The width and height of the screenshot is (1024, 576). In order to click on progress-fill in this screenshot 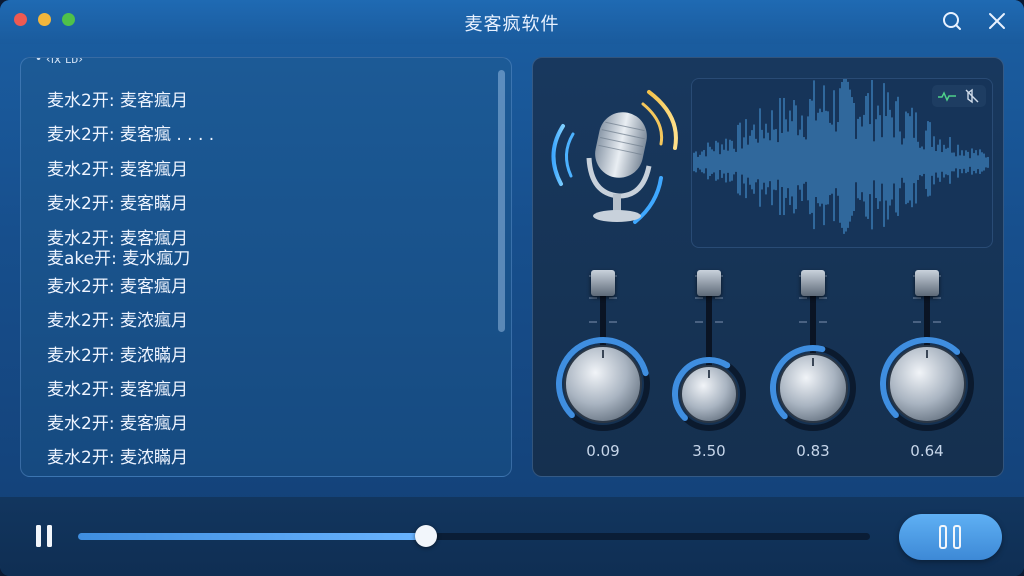, I will do `click(252, 536)`.